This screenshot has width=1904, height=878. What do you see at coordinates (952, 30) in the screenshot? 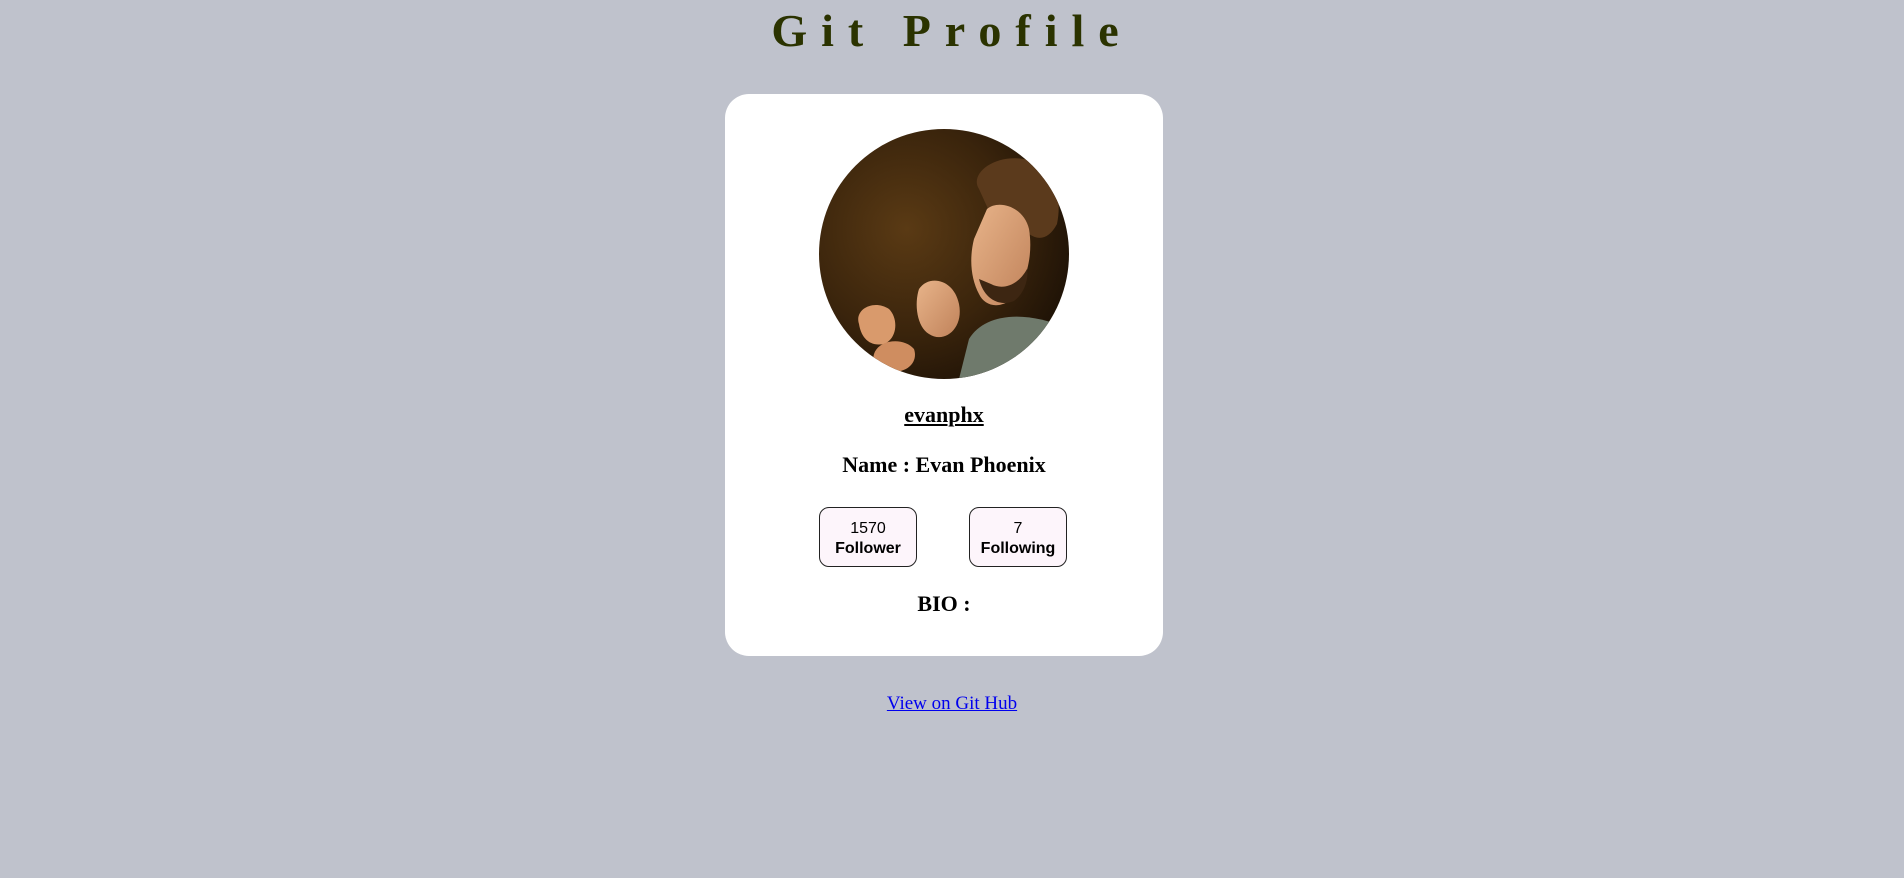
I see `page-title: Git Profile` at bounding box center [952, 30].